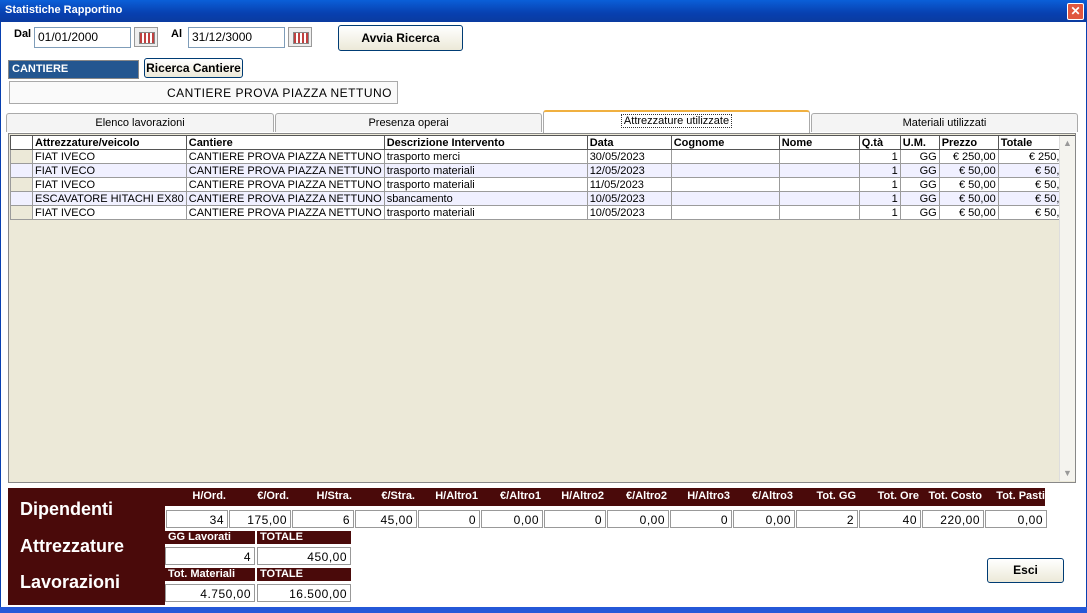 The image size is (1087, 613). Describe the element at coordinates (408, 122) in the screenshot. I see `tab-presenza-operai: Presenza operai` at that location.